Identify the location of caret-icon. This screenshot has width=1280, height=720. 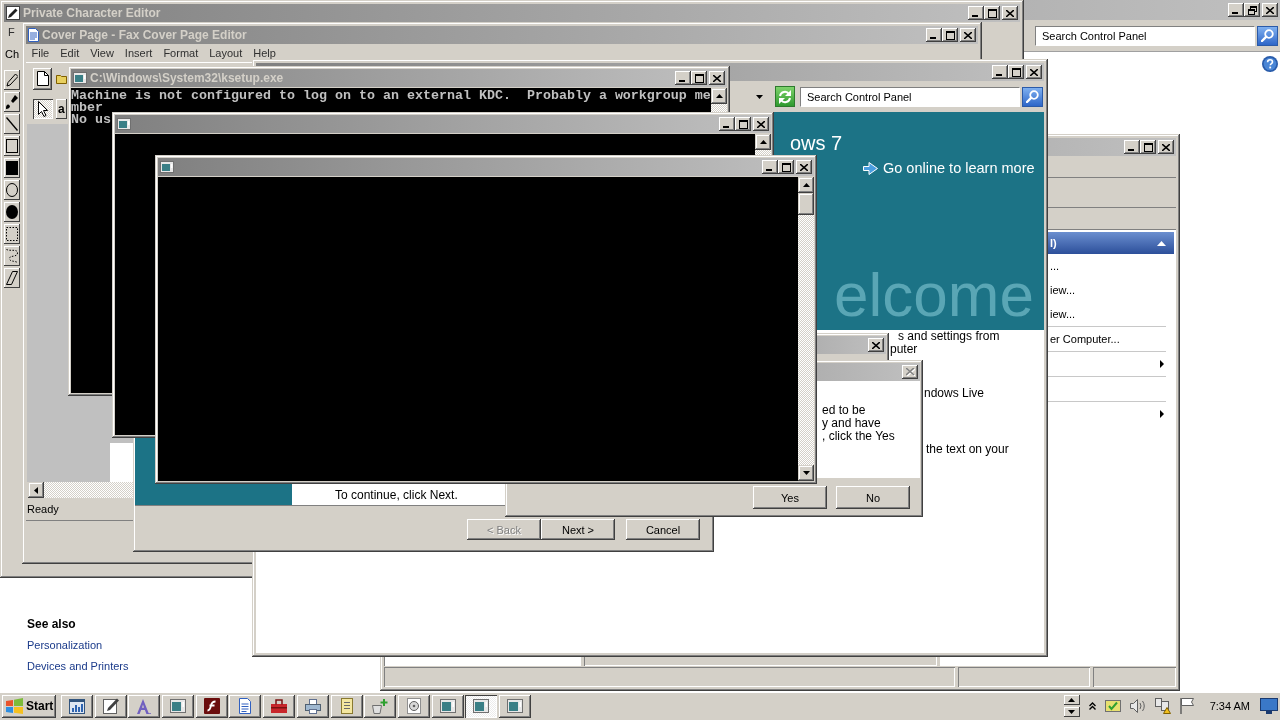
(759, 96).